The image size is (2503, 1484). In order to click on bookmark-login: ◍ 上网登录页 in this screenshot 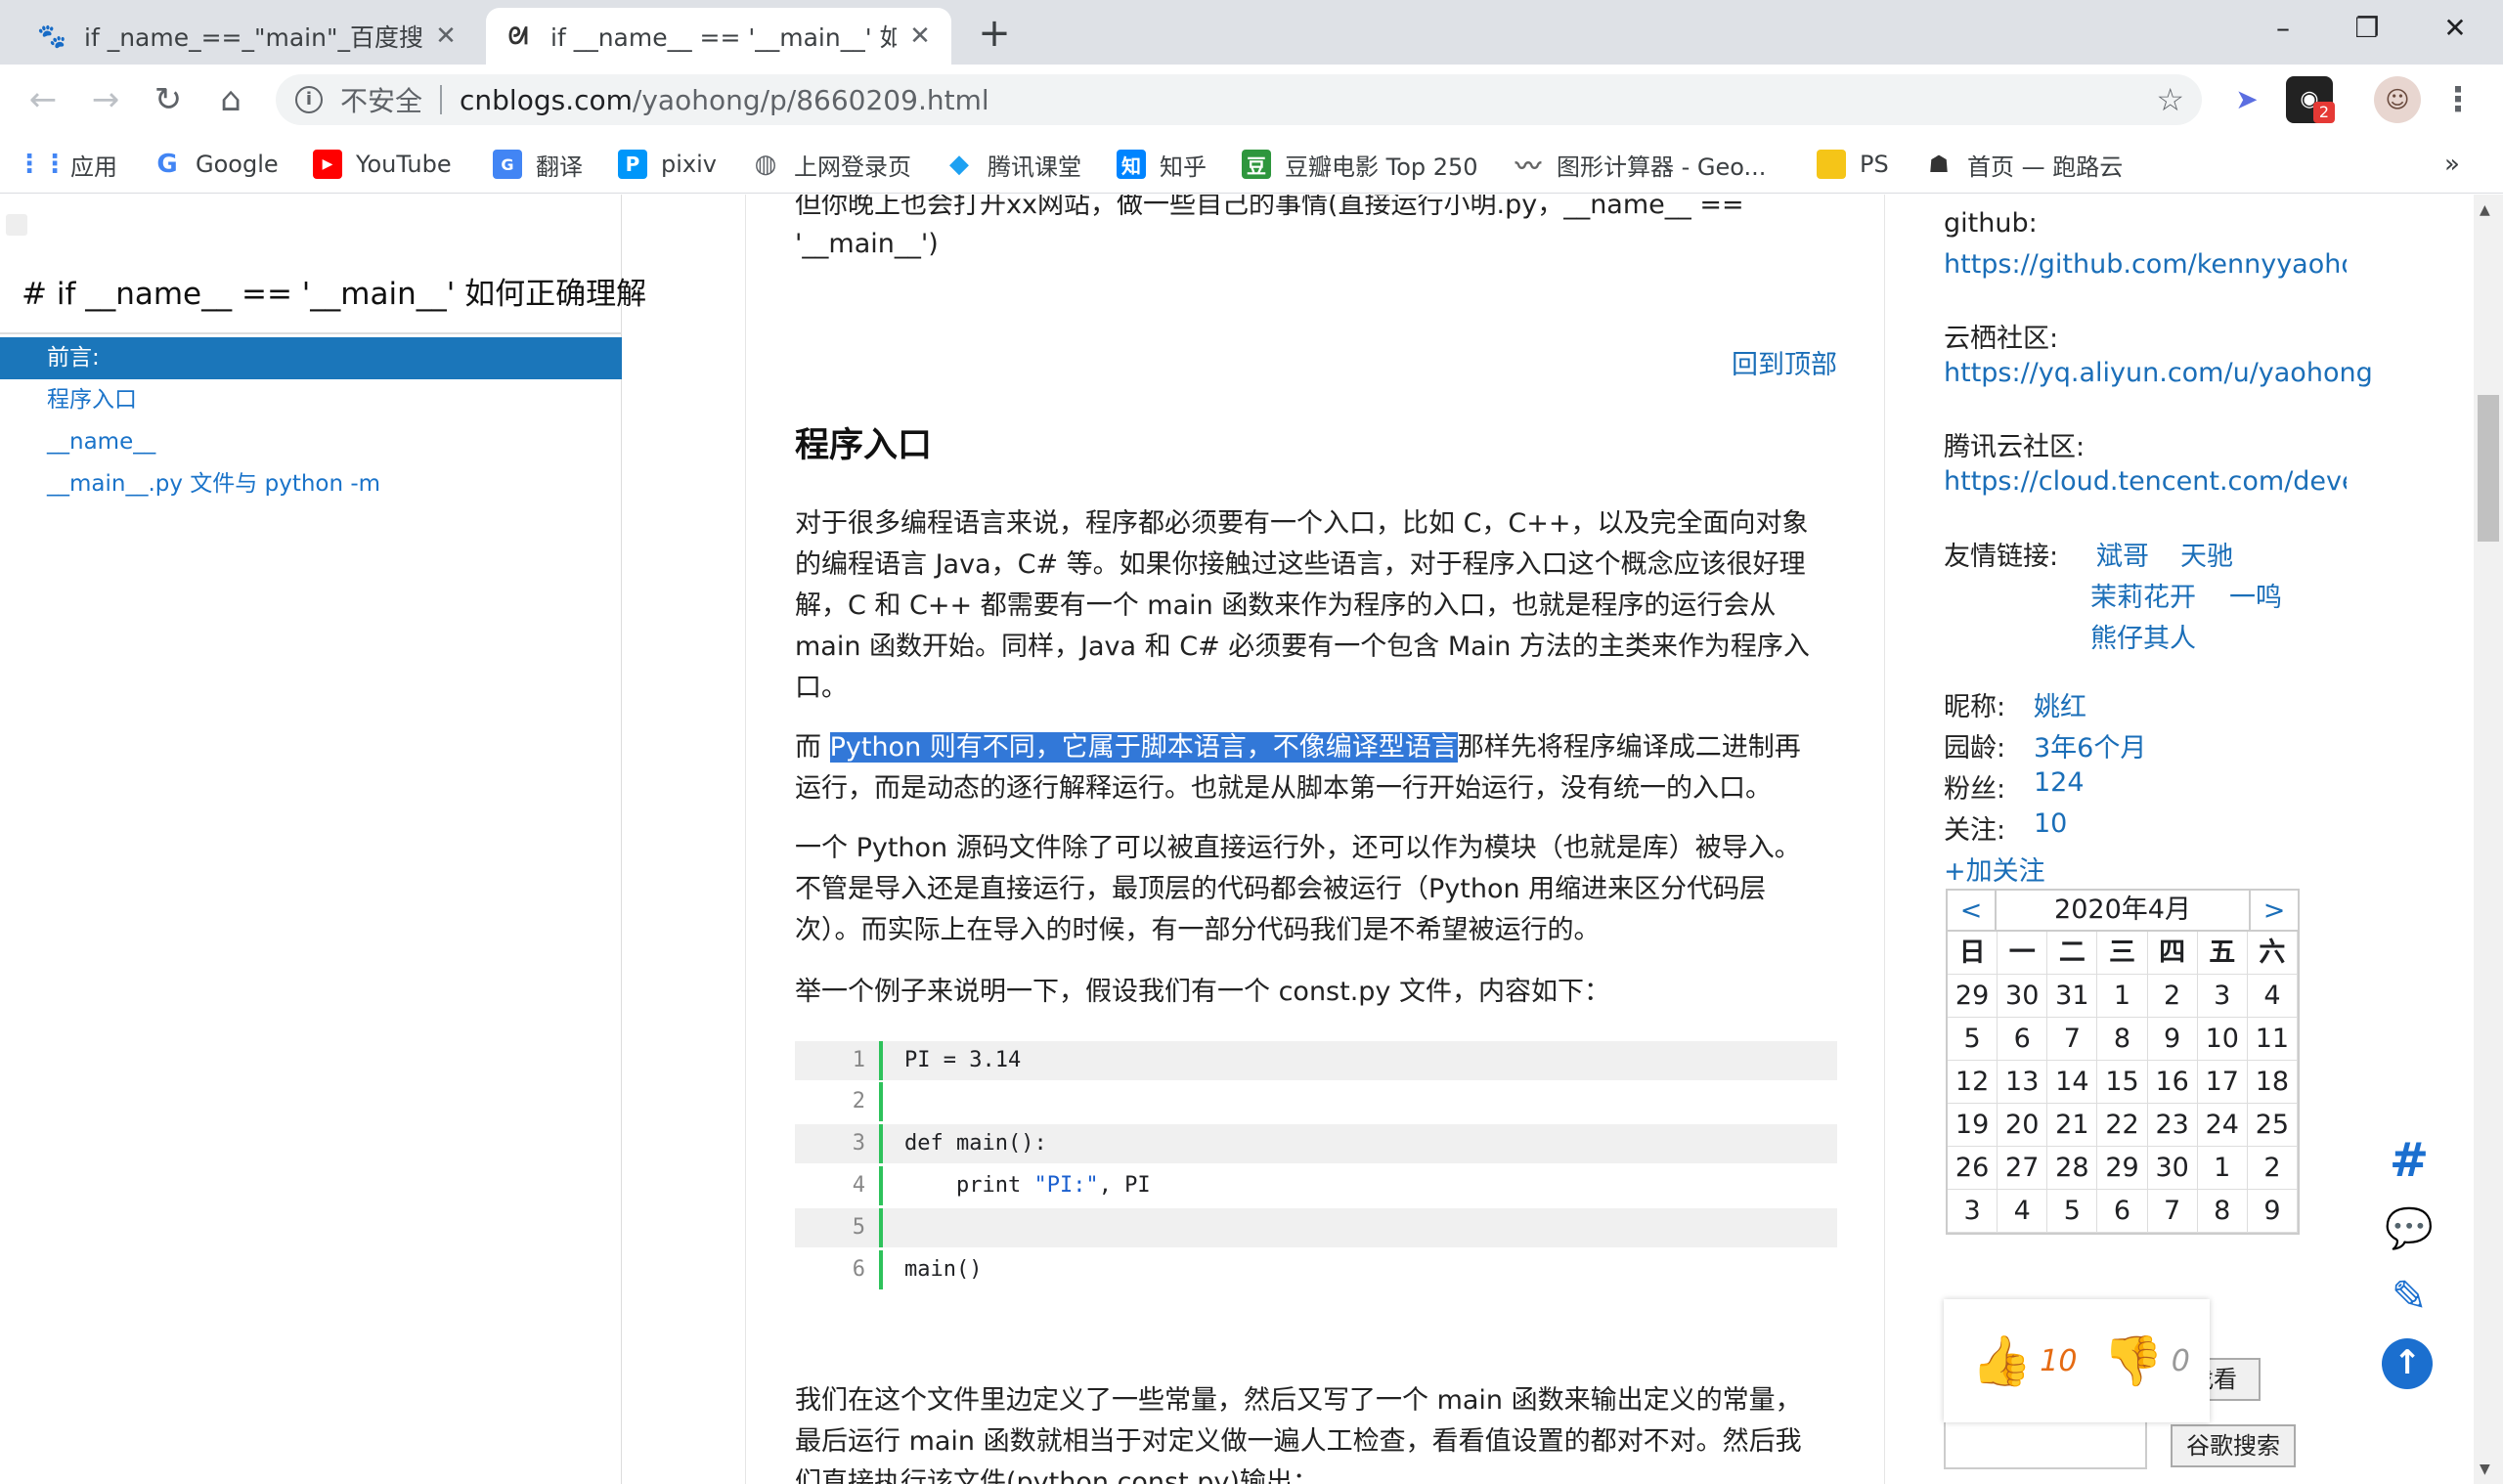, I will do `click(831, 164)`.